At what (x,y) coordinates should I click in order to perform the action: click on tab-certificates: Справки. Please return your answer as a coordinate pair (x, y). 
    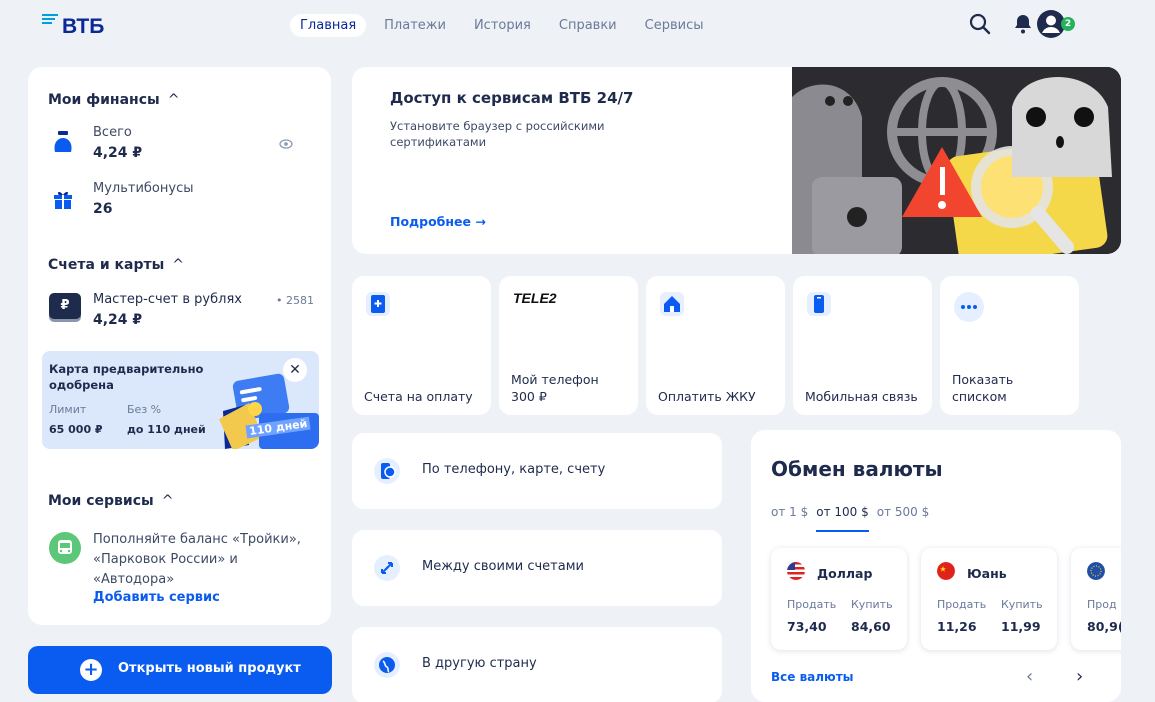
    Looking at the image, I should click on (588, 25).